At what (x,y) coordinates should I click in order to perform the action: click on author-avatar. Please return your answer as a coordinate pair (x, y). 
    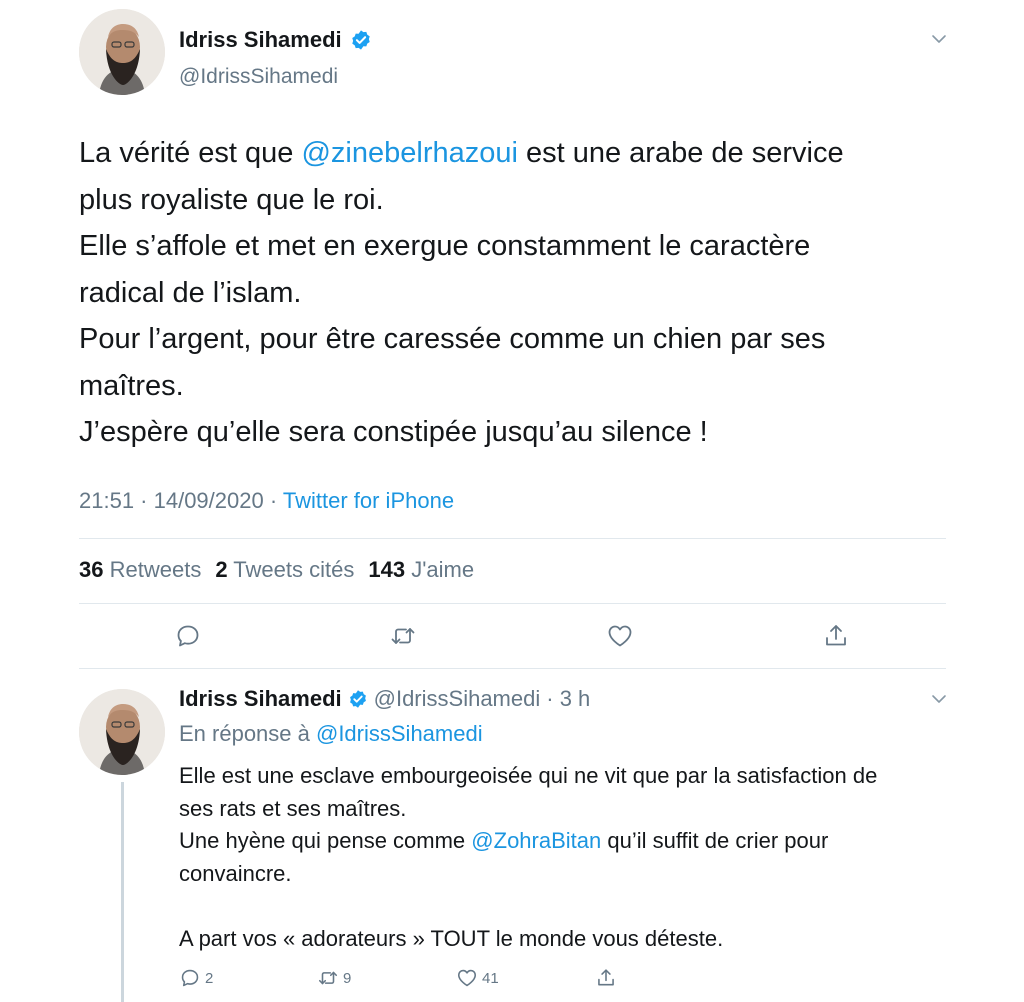
    Looking at the image, I should click on (122, 52).